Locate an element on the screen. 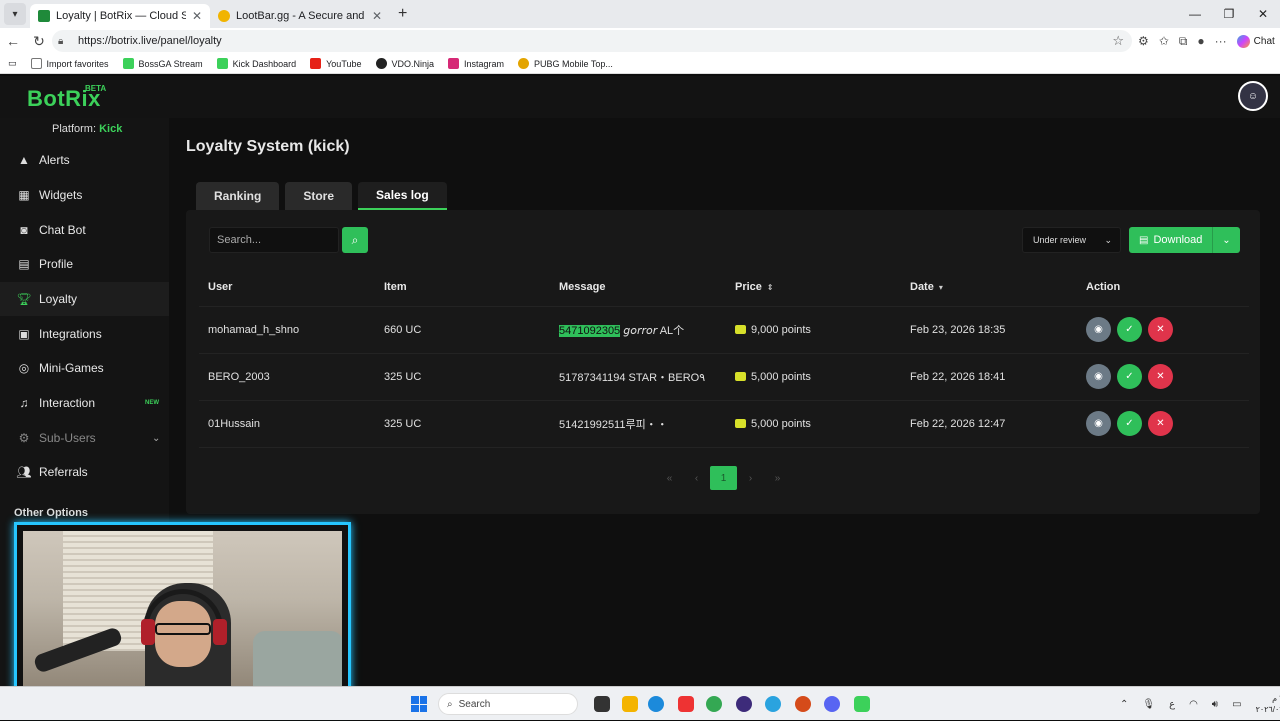 This screenshot has height=721, width=1280. download-options-toggle: ⌄ is located at coordinates (1226, 240).